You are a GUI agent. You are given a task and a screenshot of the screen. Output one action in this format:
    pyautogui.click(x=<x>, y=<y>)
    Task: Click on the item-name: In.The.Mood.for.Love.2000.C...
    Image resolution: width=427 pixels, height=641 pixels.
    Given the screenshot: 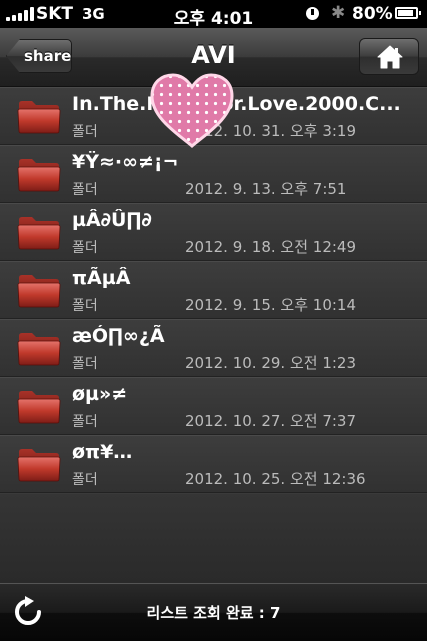 What is the action you would take?
    pyautogui.click(x=236, y=104)
    